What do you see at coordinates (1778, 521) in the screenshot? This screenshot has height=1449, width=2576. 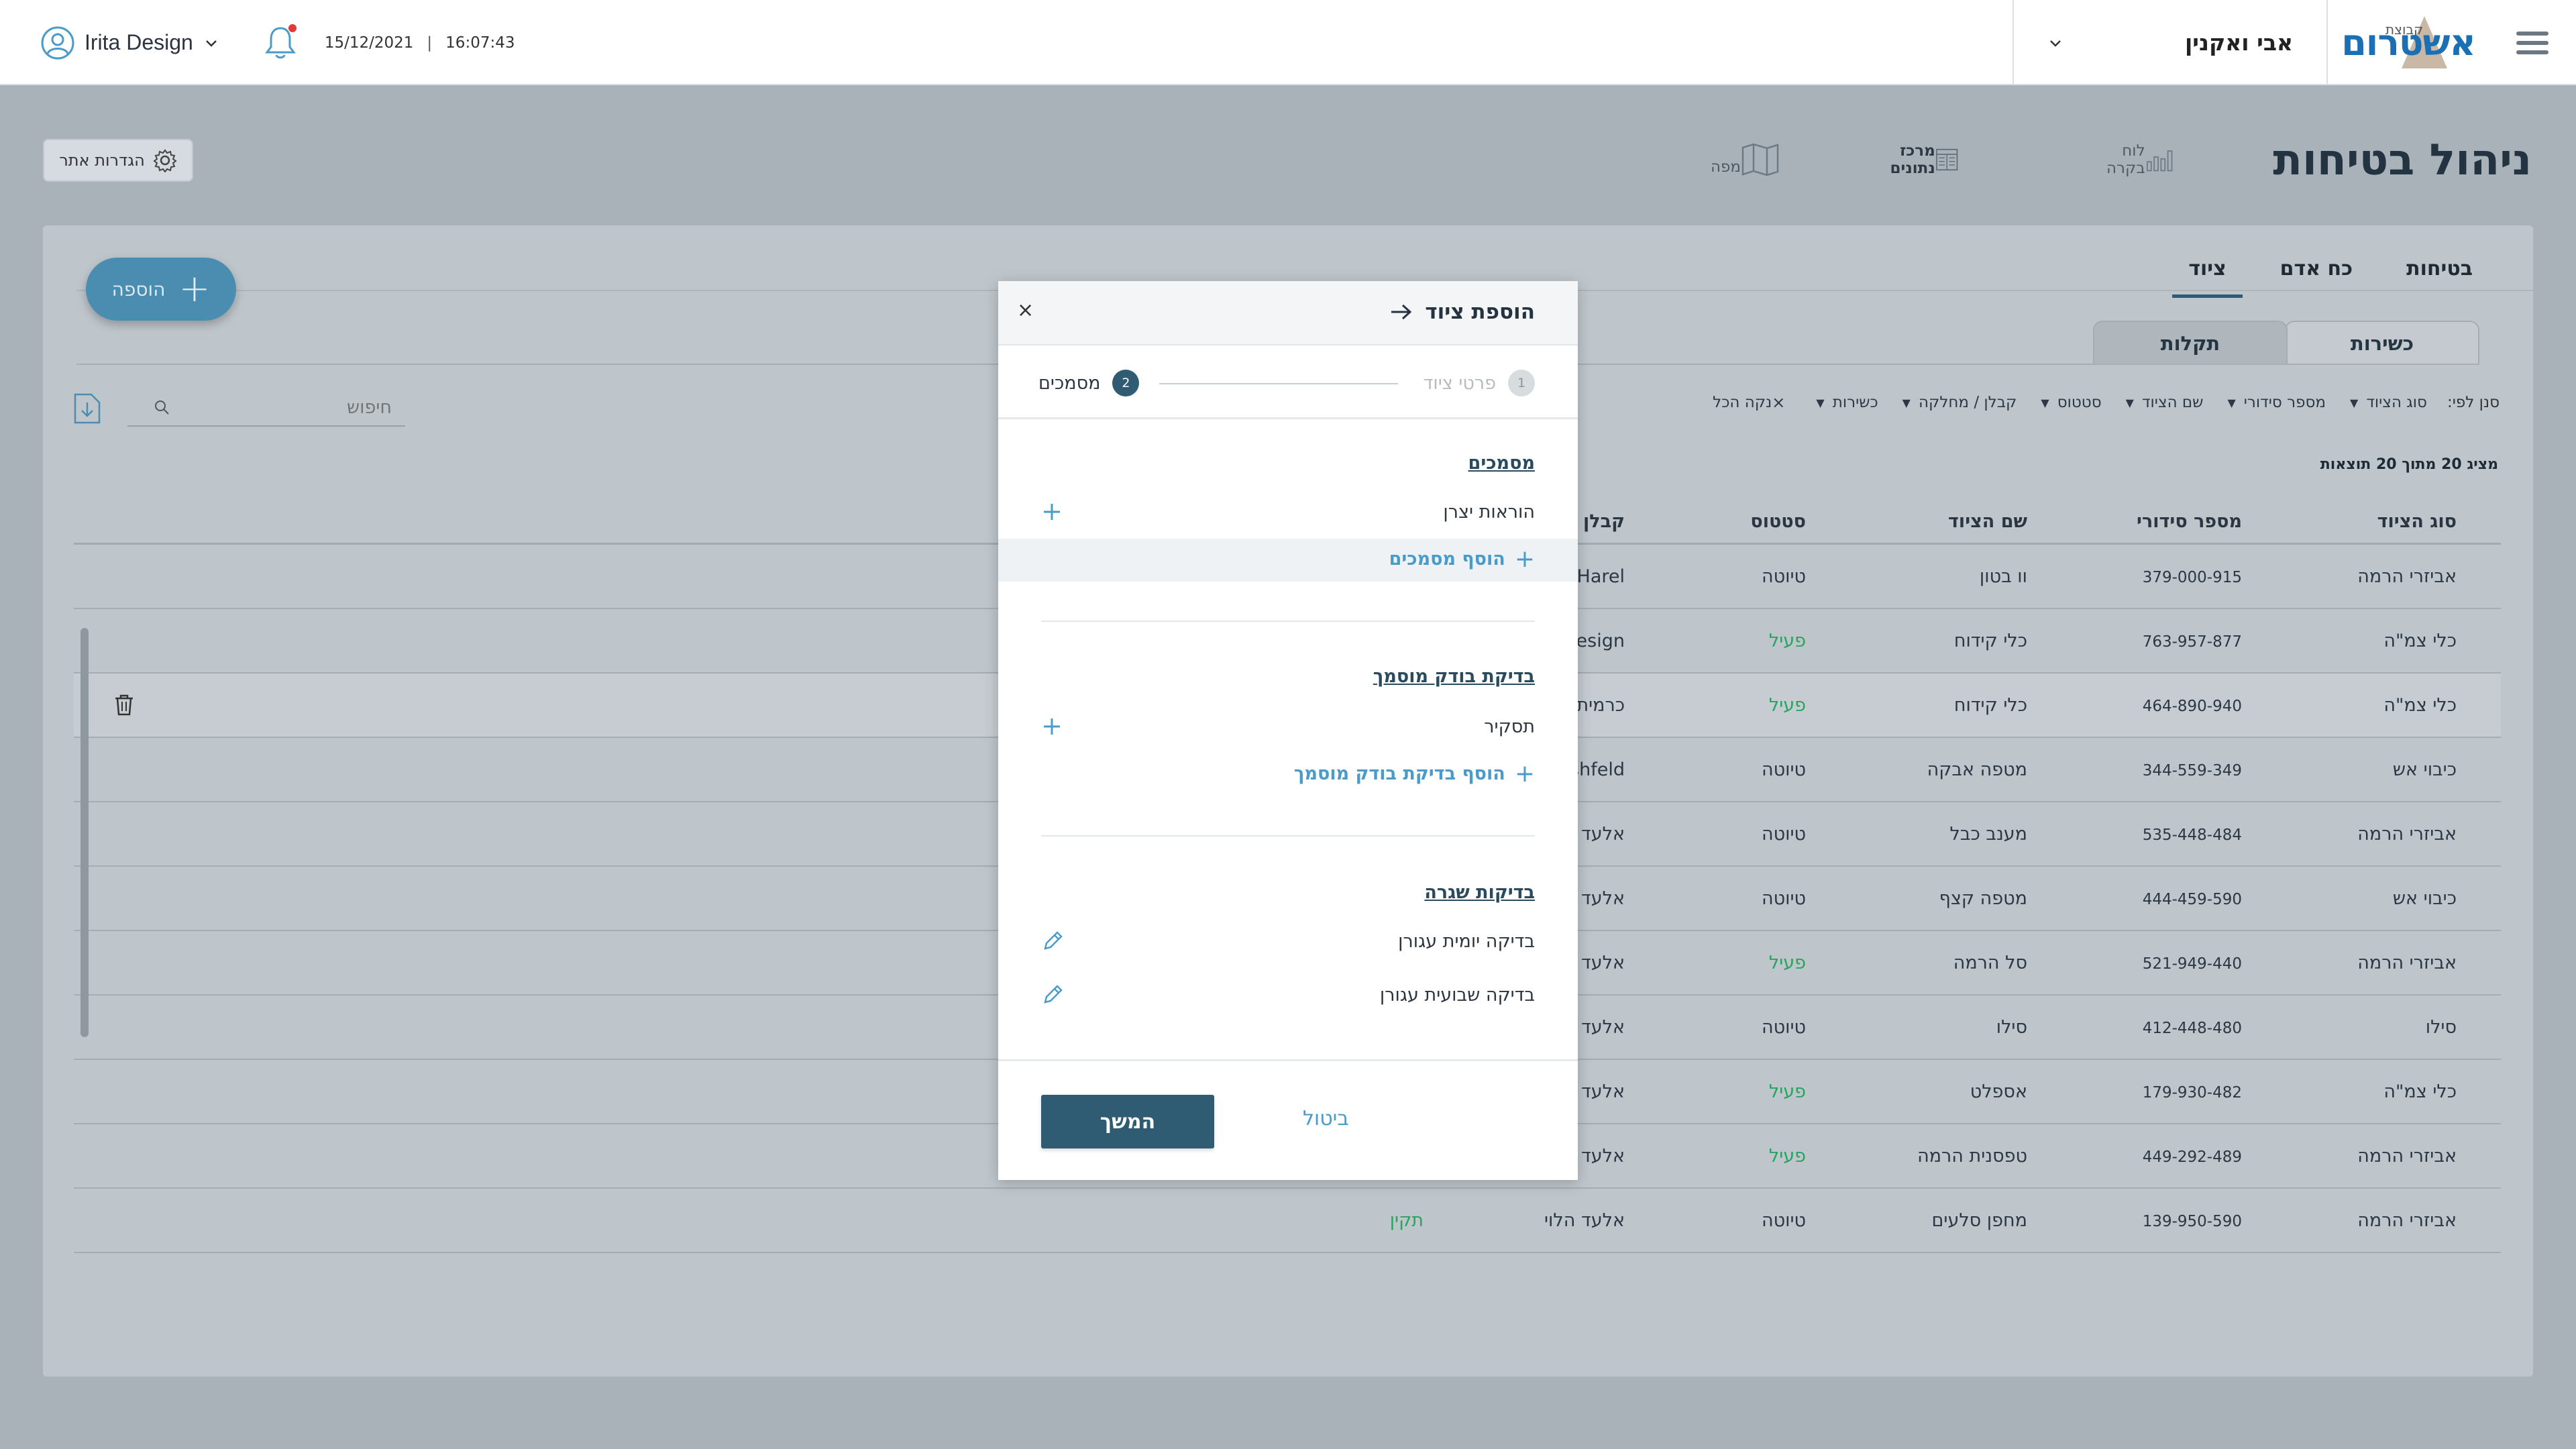 I see `col-status: סטטוס` at bounding box center [1778, 521].